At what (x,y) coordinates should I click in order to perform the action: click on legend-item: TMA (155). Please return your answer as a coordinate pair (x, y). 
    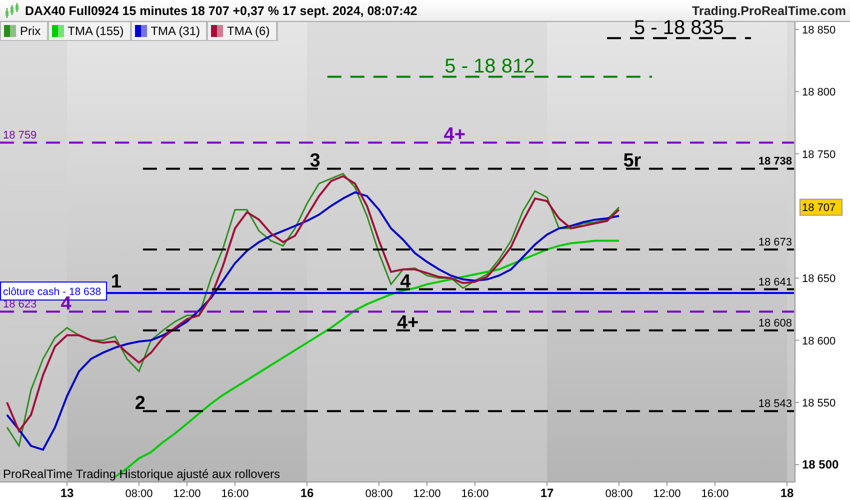
    Looking at the image, I should click on (89, 31).